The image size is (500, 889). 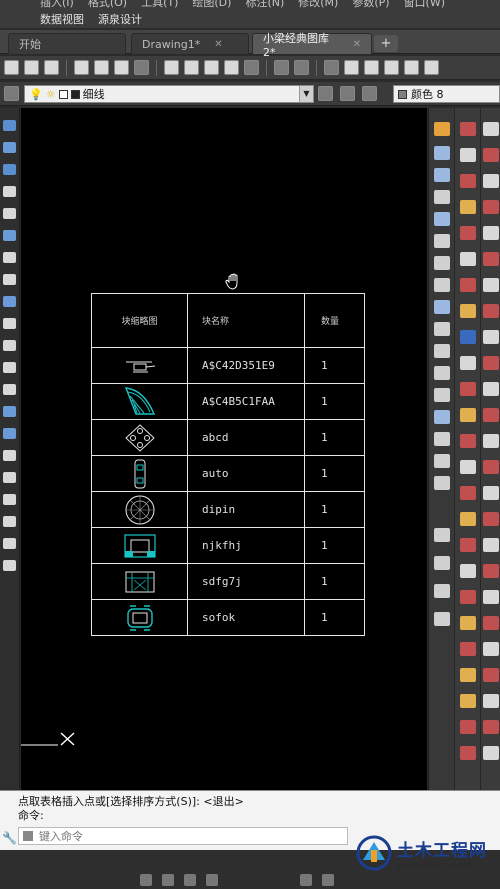 What do you see at coordinates (101, 67) in the screenshot?
I see `print-preview-icon` at bounding box center [101, 67].